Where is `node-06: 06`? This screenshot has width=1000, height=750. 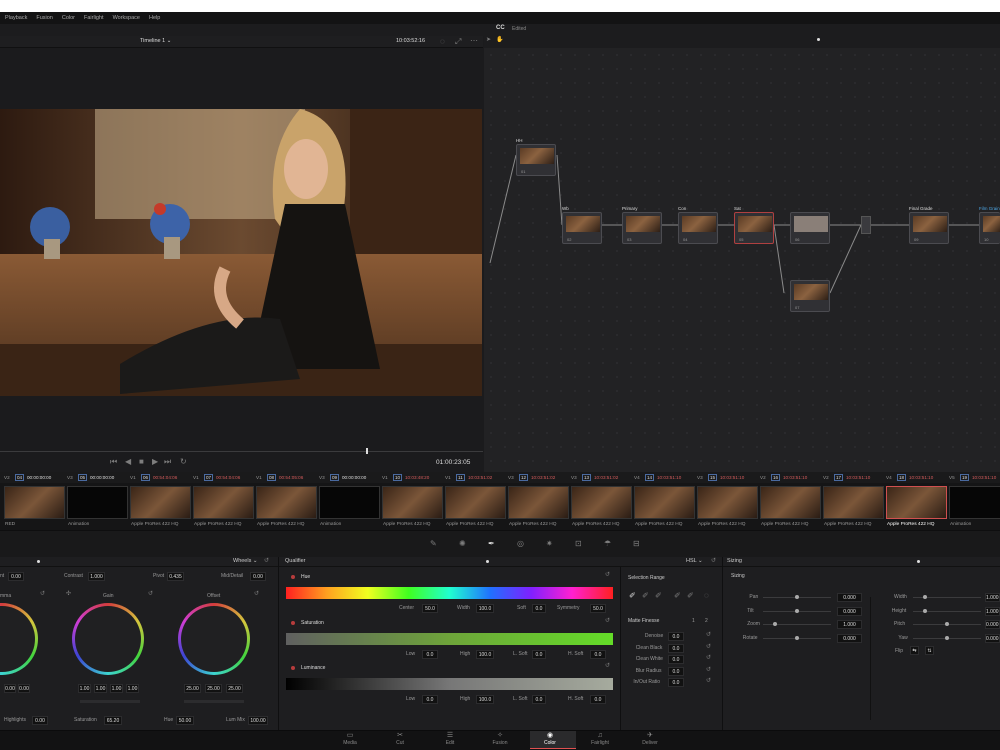 node-06: 06 is located at coordinates (810, 228).